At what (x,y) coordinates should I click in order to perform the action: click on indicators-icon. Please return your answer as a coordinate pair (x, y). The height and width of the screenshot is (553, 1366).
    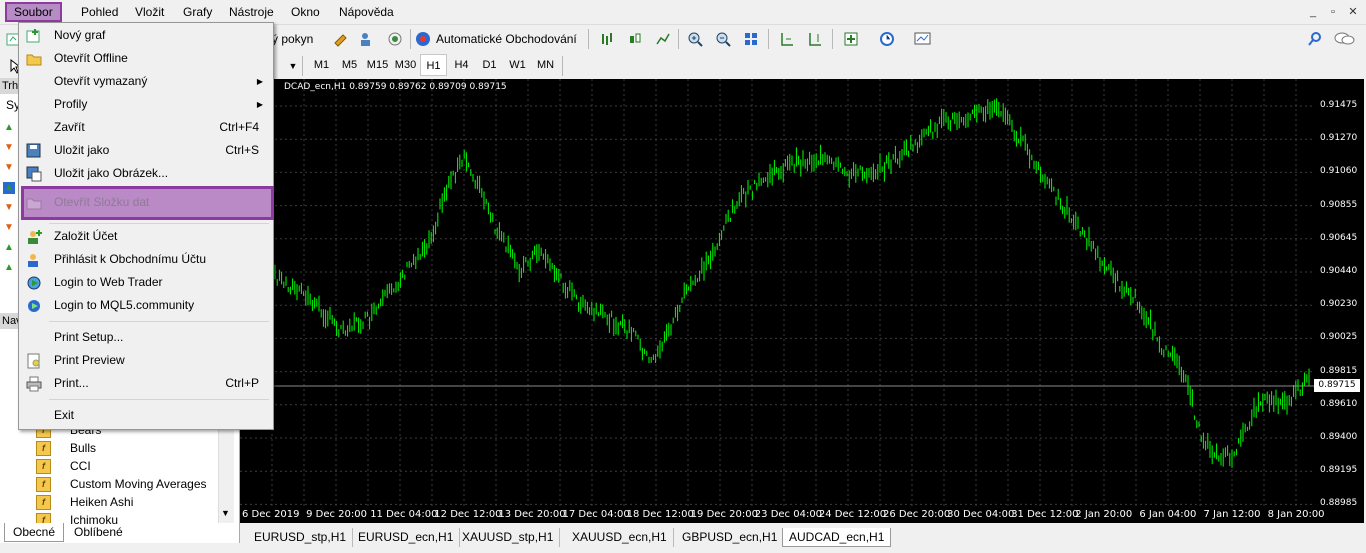
    Looking at the image, I should click on (851, 39).